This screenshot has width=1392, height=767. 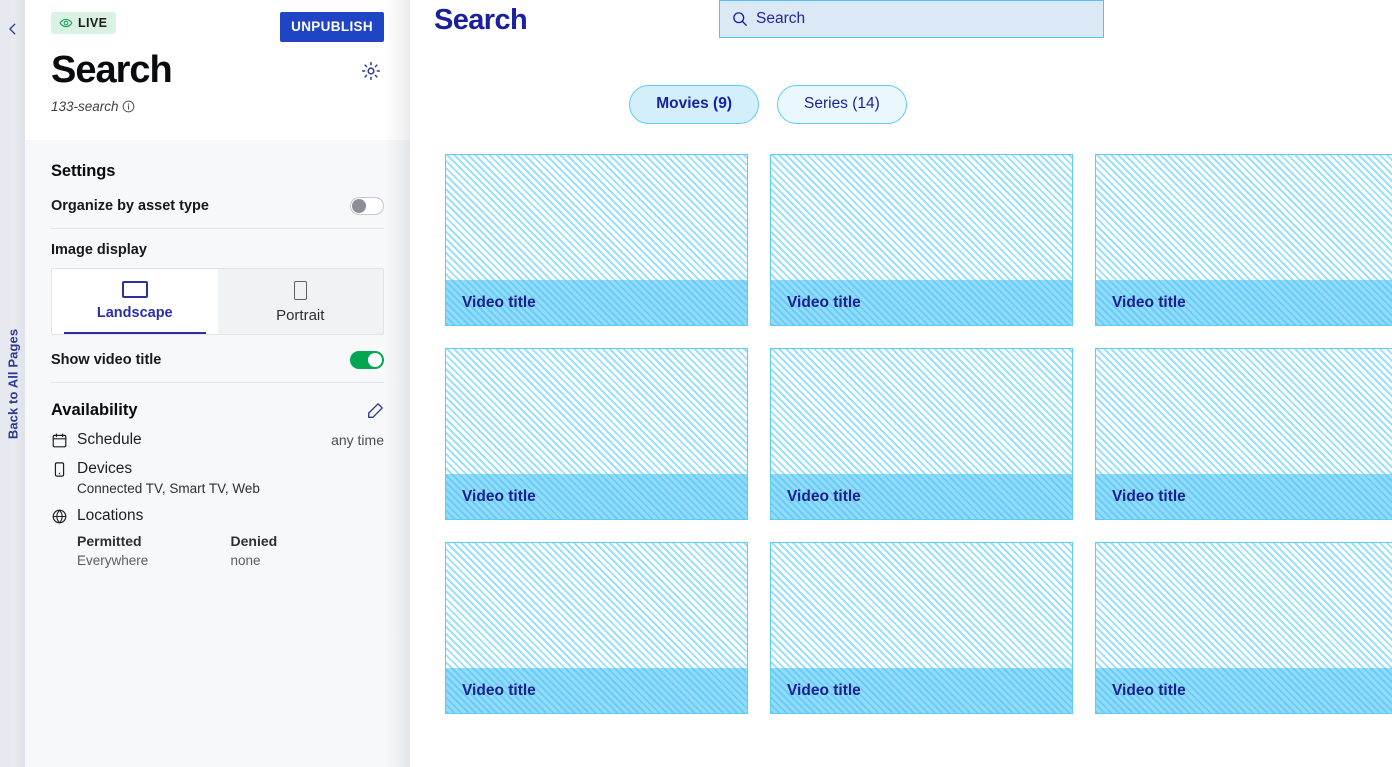 I want to click on sidebar-header: LIVE UNPUBLISH Search 133-search, so click(x=217, y=70).